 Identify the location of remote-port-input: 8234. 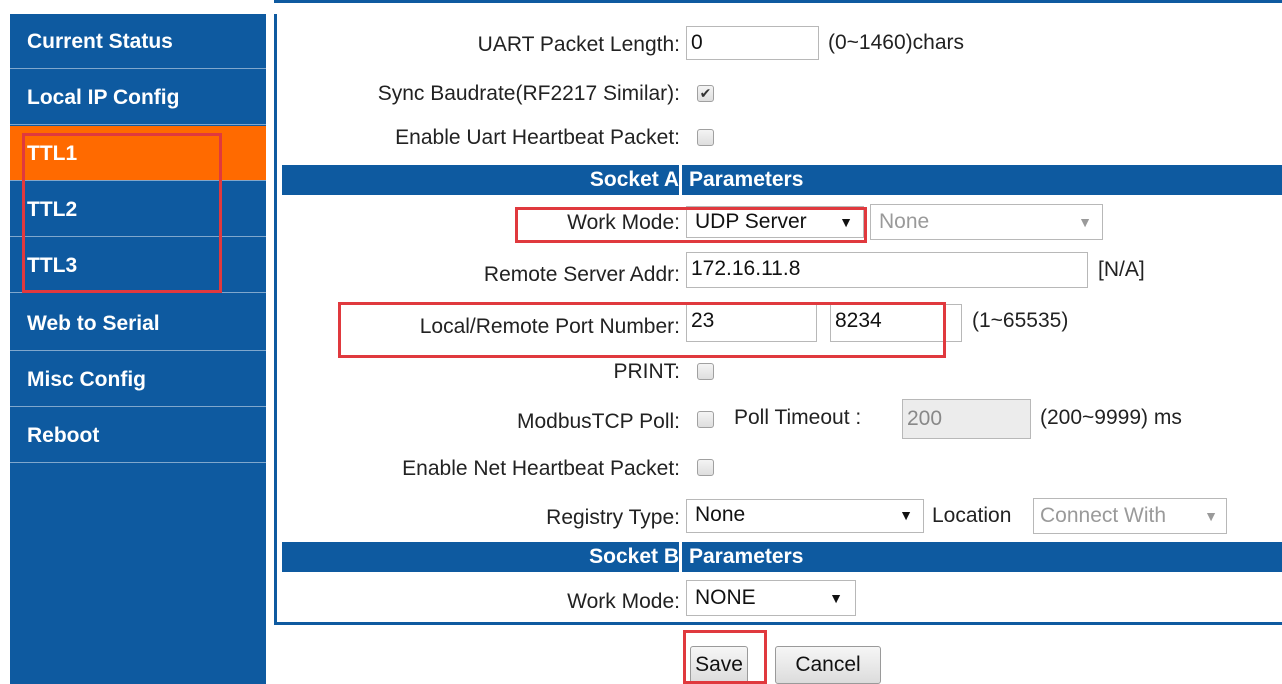
(896, 323).